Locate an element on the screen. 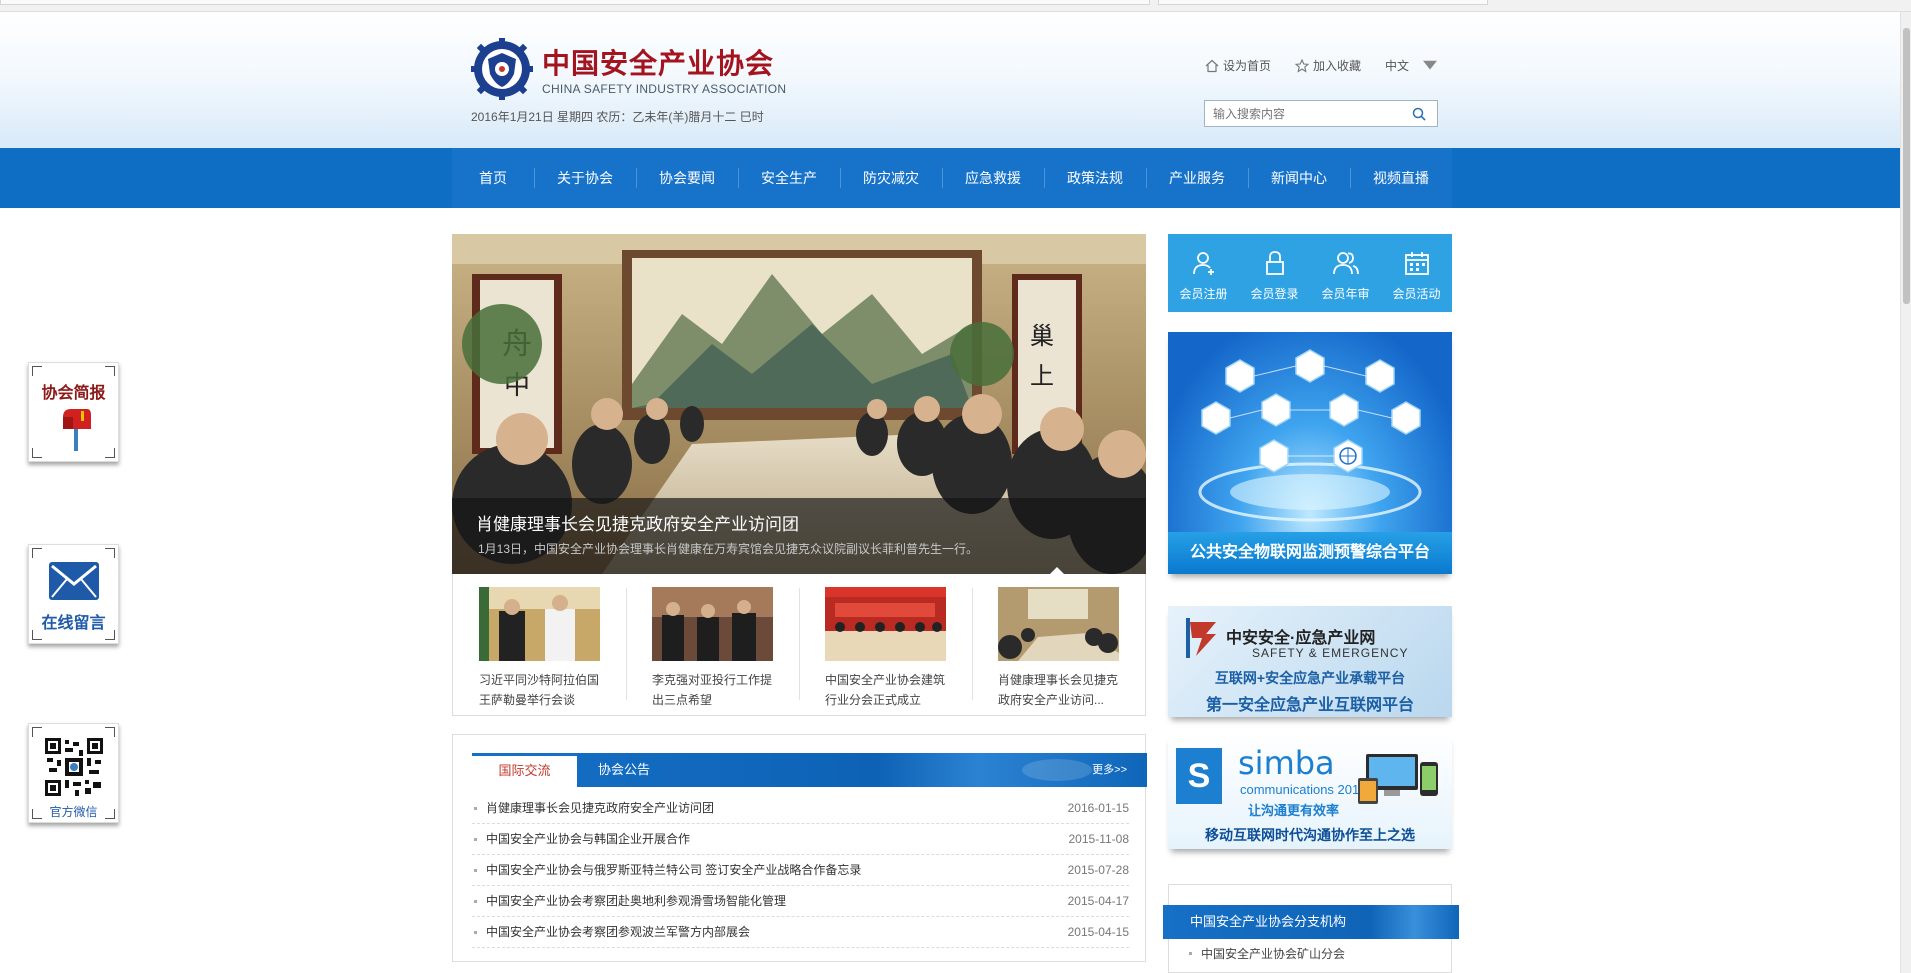  search-icon is located at coordinates (1419, 114).